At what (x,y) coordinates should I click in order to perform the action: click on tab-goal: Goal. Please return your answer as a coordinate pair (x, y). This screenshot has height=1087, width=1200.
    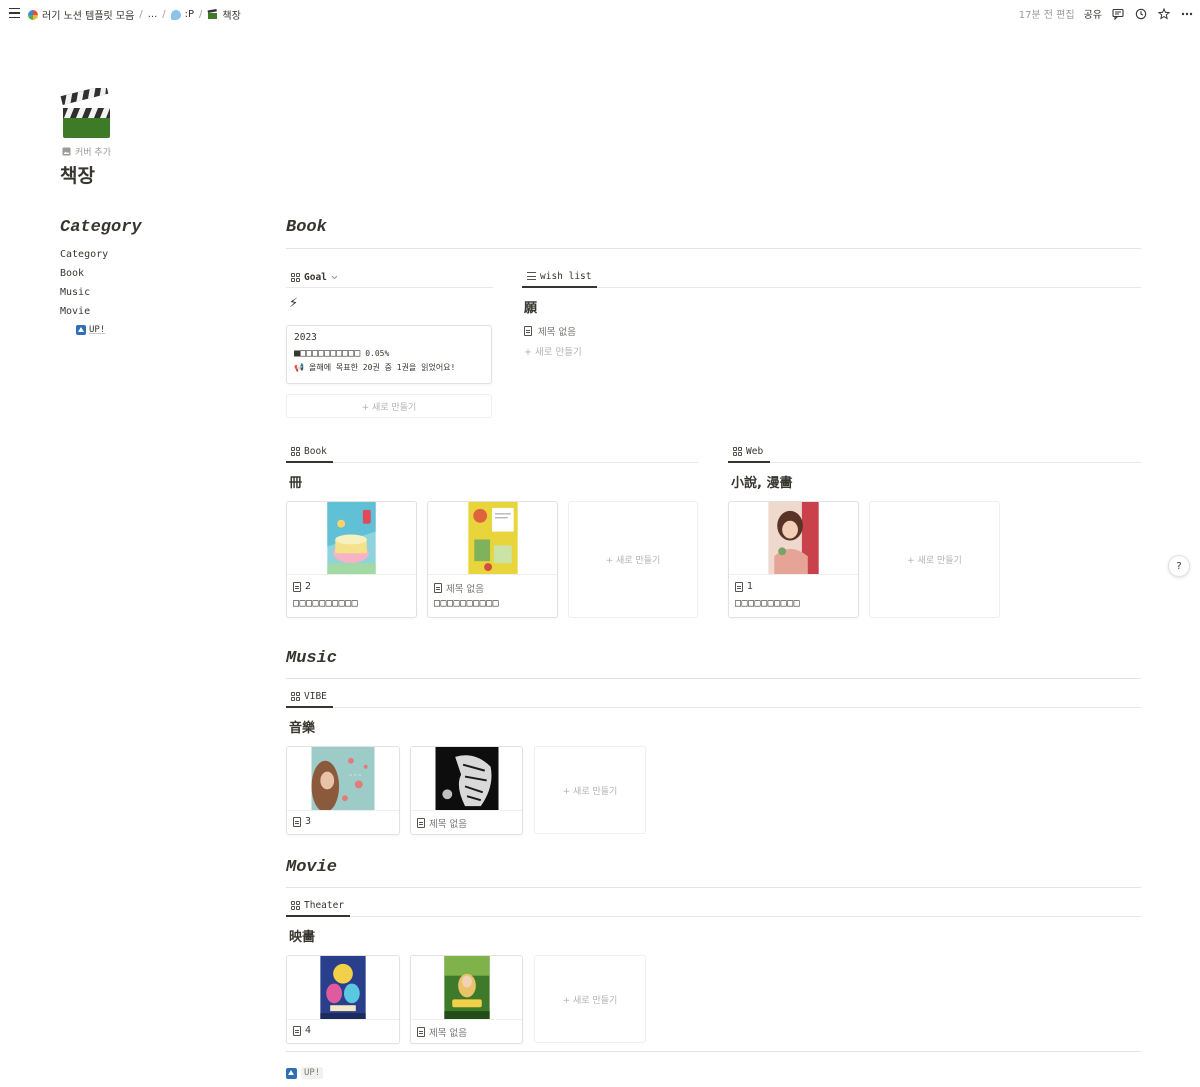
    Looking at the image, I should click on (314, 277).